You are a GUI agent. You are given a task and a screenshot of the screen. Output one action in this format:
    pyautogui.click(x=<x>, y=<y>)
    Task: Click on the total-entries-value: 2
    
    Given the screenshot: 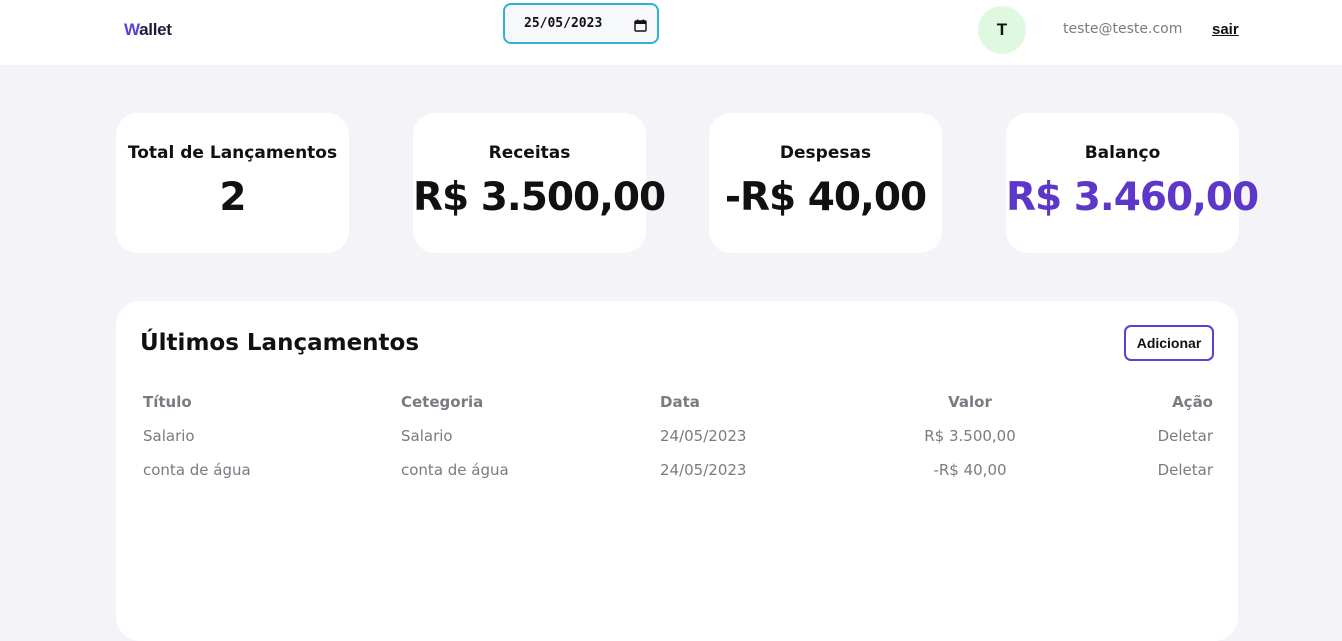 What is the action you would take?
    pyautogui.click(x=232, y=197)
    